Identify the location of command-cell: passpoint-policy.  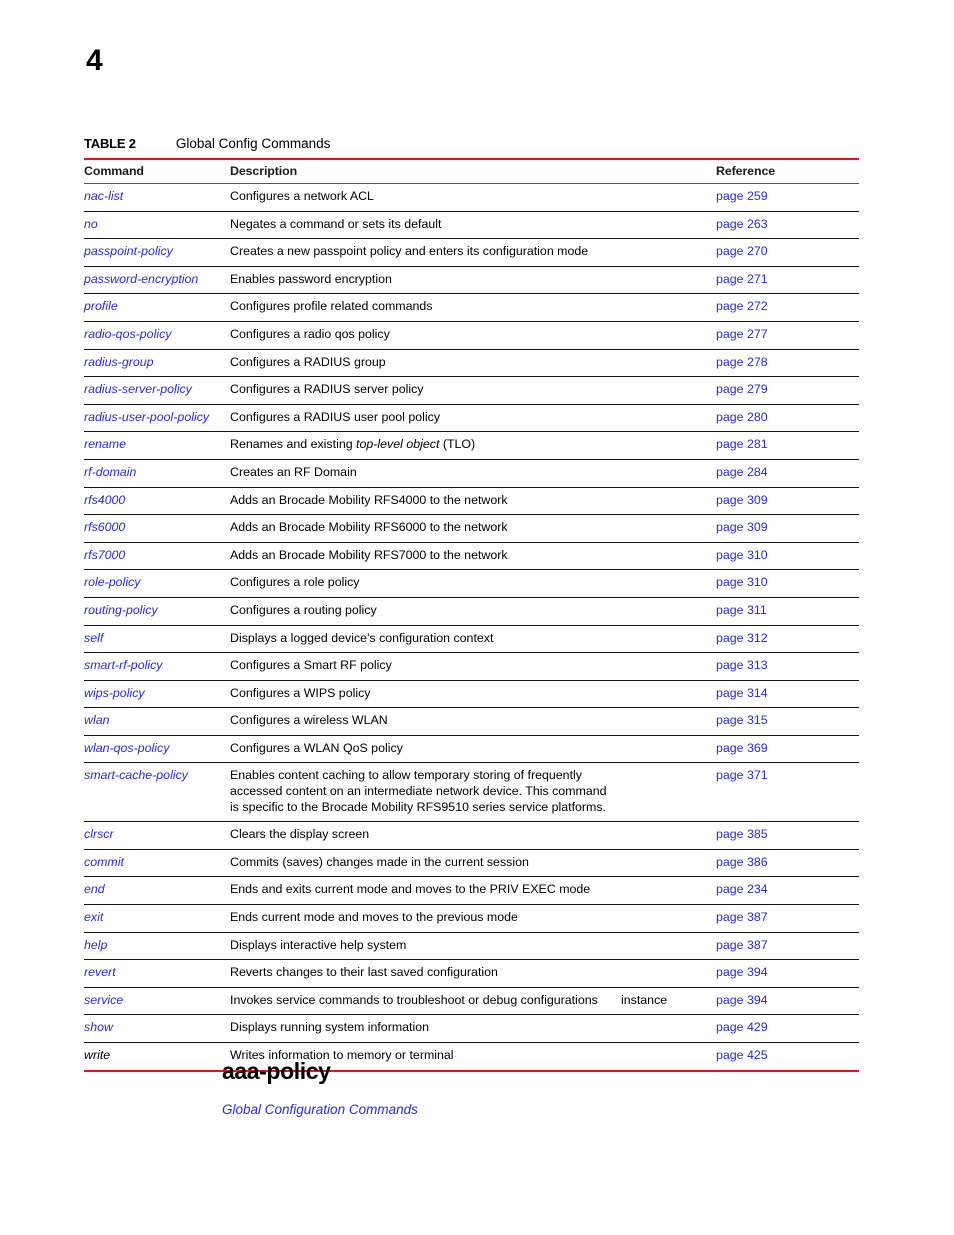
(157, 252).